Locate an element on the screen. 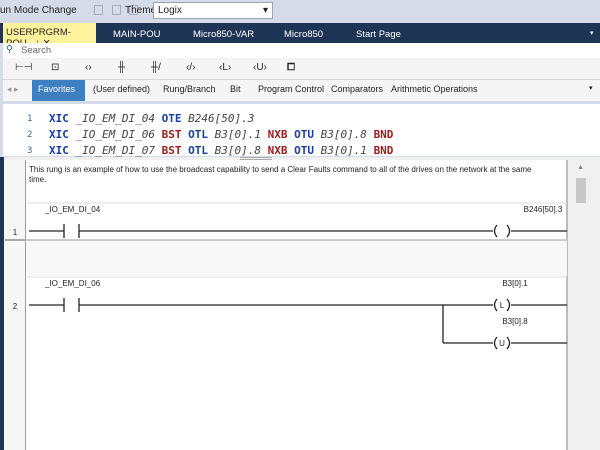 The image size is (600, 450). rung-number: 1 is located at coordinates (15, 232).